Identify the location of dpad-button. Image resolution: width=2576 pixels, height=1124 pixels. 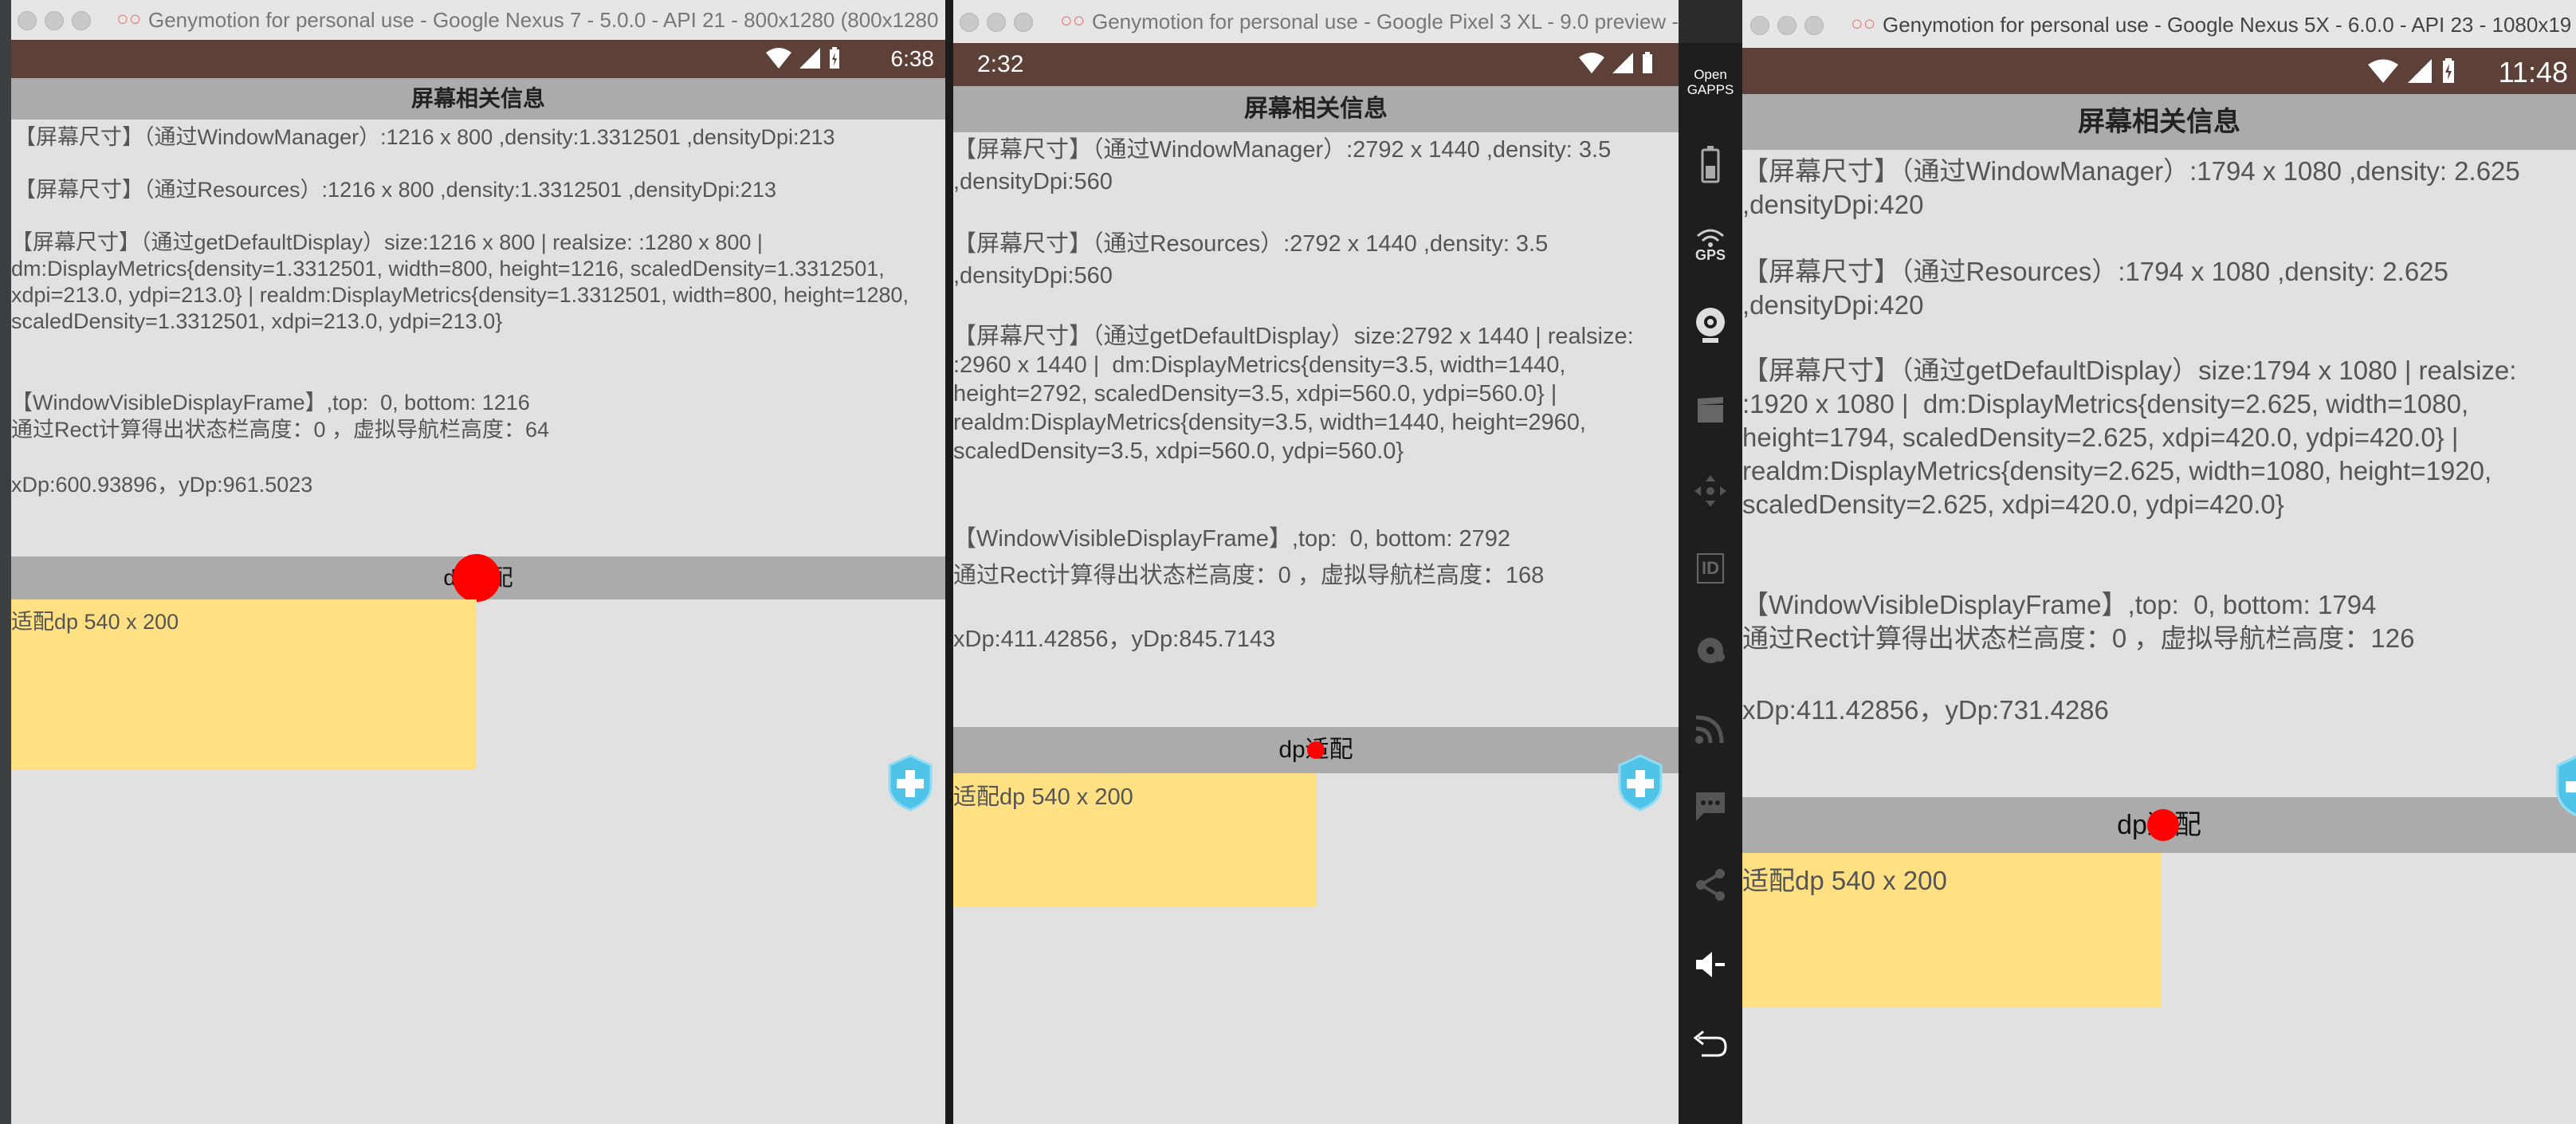
(1711, 491).